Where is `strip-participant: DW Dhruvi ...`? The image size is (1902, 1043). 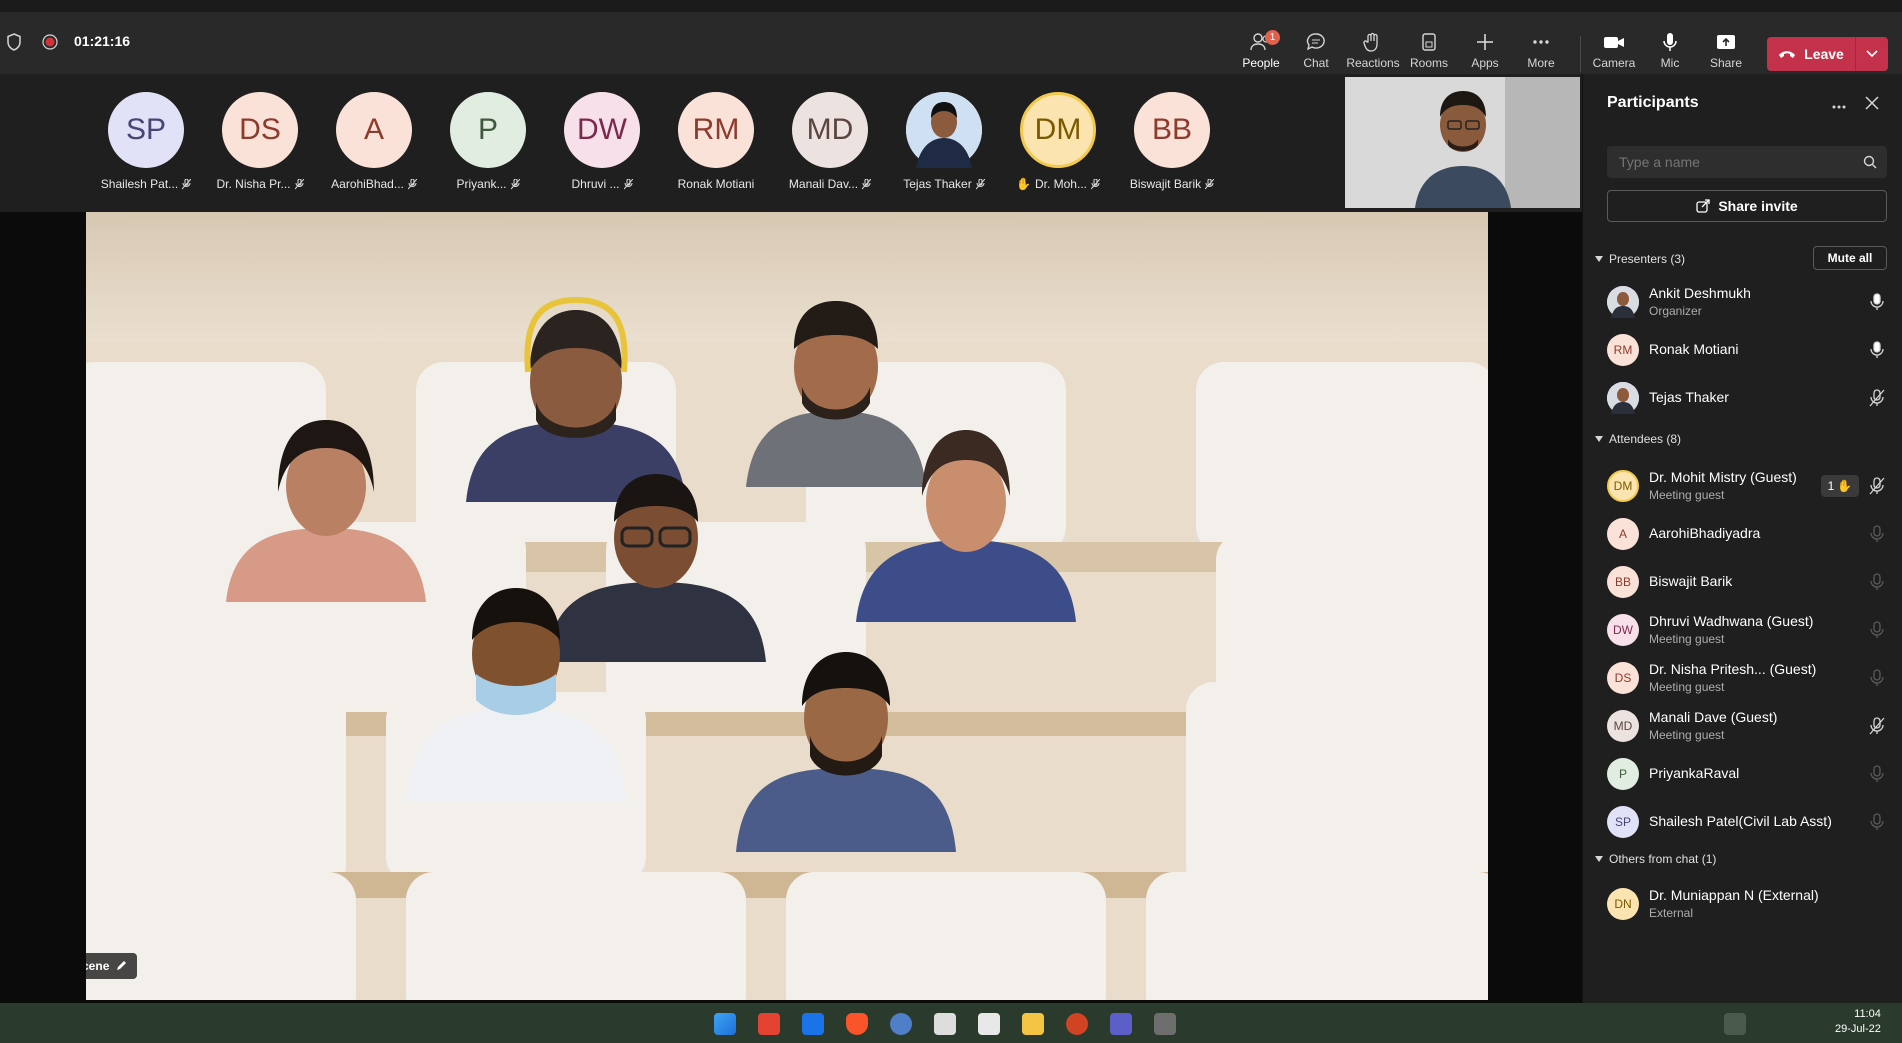 strip-participant: DW Dhruvi ... is located at coordinates (602, 141).